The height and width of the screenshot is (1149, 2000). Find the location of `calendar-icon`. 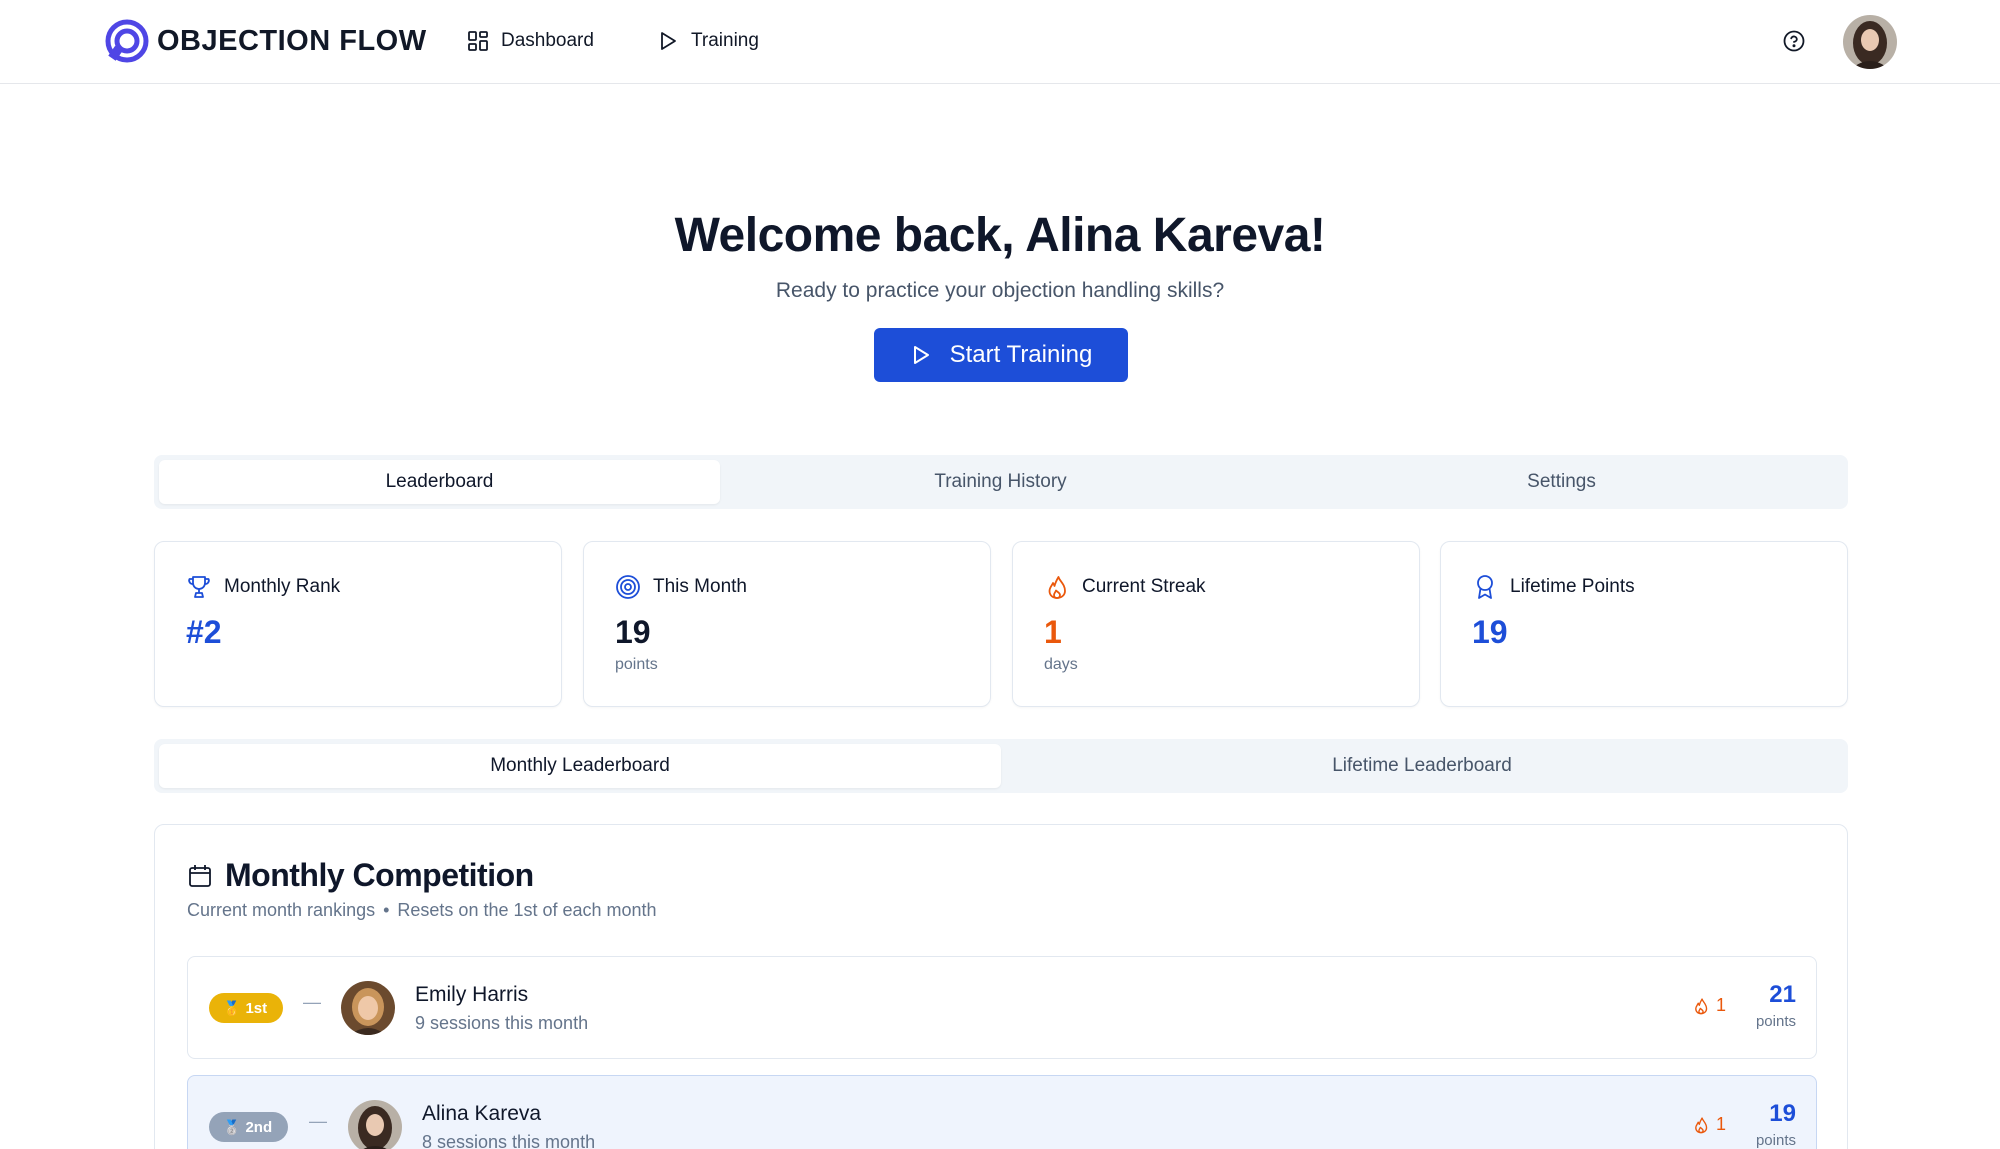

calendar-icon is located at coordinates (200, 875).